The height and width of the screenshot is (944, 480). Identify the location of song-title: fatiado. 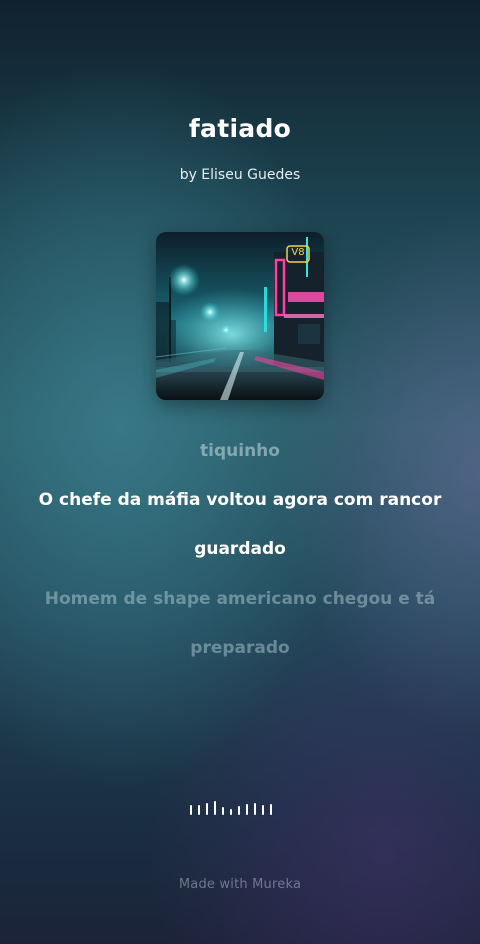
(240, 128).